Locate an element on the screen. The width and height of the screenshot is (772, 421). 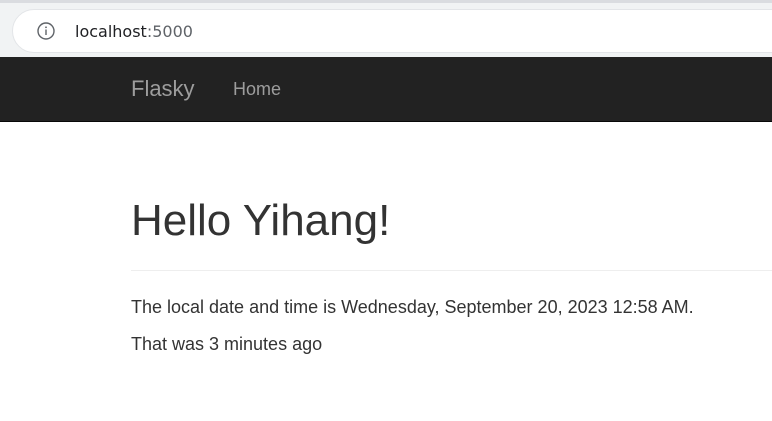
url-host: localhost is located at coordinates (111, 31).